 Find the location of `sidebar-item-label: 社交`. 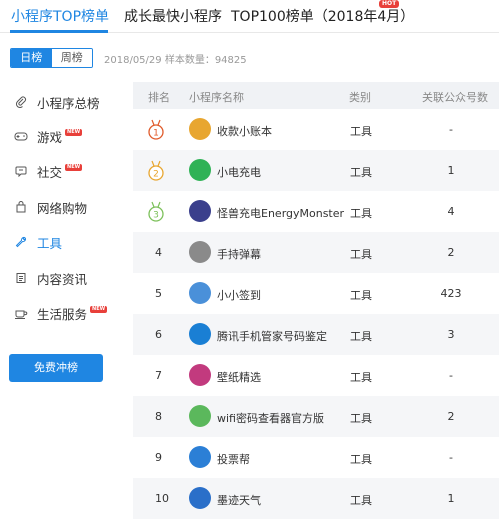

sidebar-item-label: 社交 is located at coordinates (50, 172).